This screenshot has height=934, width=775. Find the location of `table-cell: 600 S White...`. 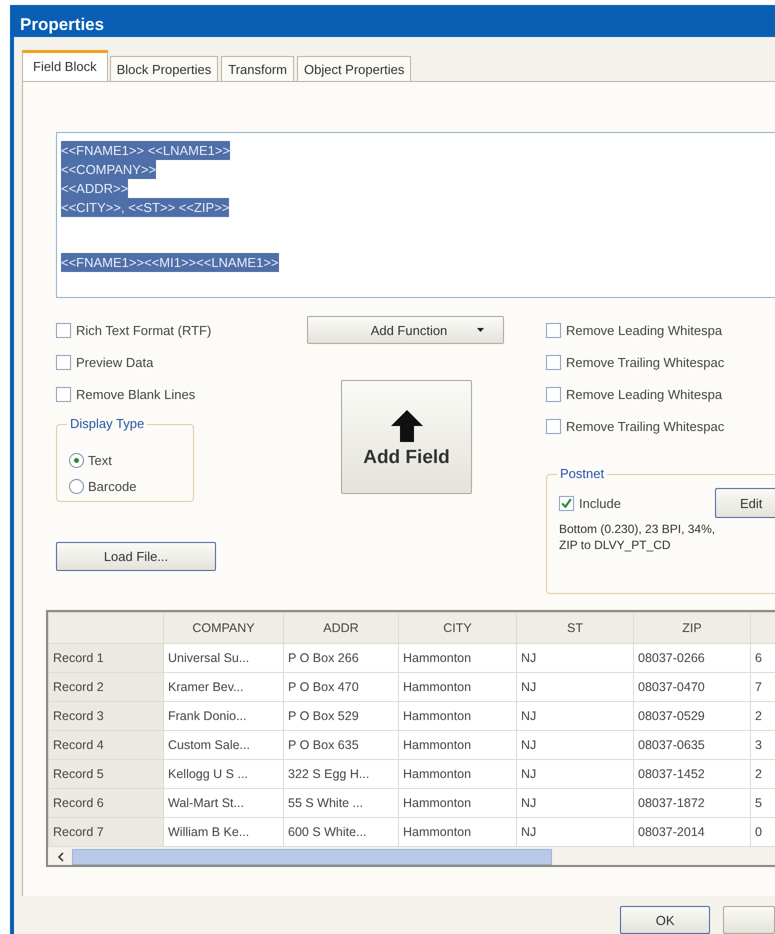

table-cell: 600 S White... is located at coordinates (341, 832).